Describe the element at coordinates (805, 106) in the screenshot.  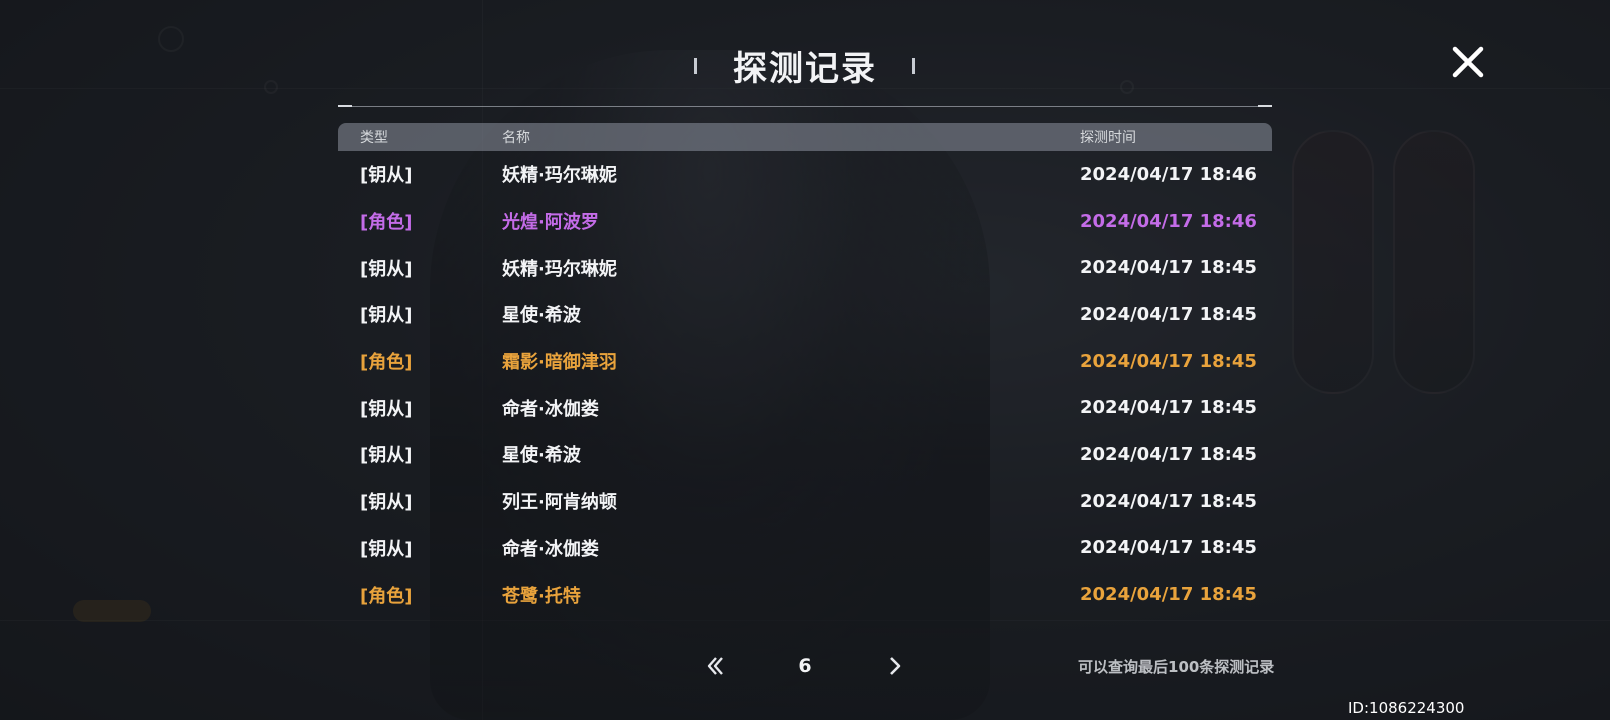
I see `header-divider` at that location.